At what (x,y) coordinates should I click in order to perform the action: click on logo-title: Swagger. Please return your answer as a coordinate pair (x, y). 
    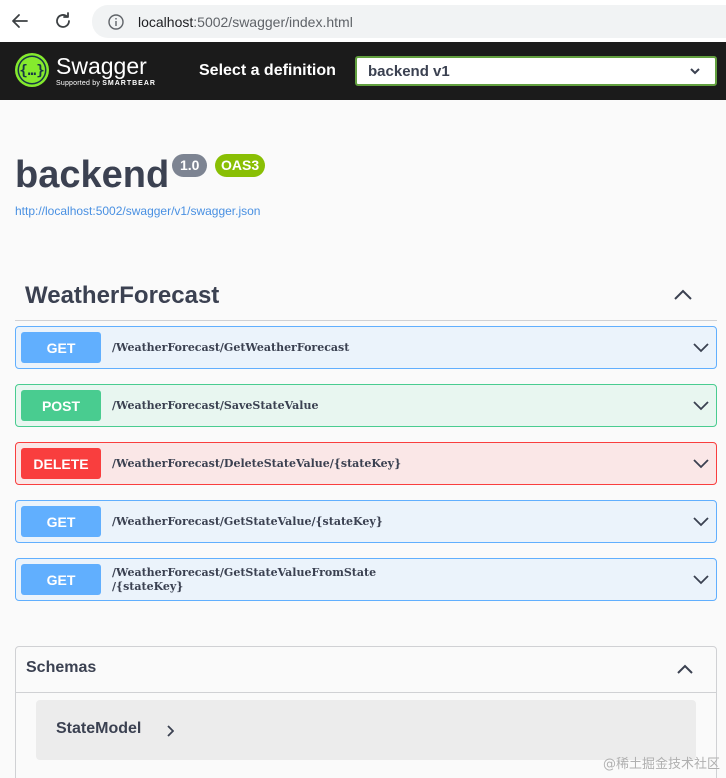
    Looking at the image, I should click on (101, 66).